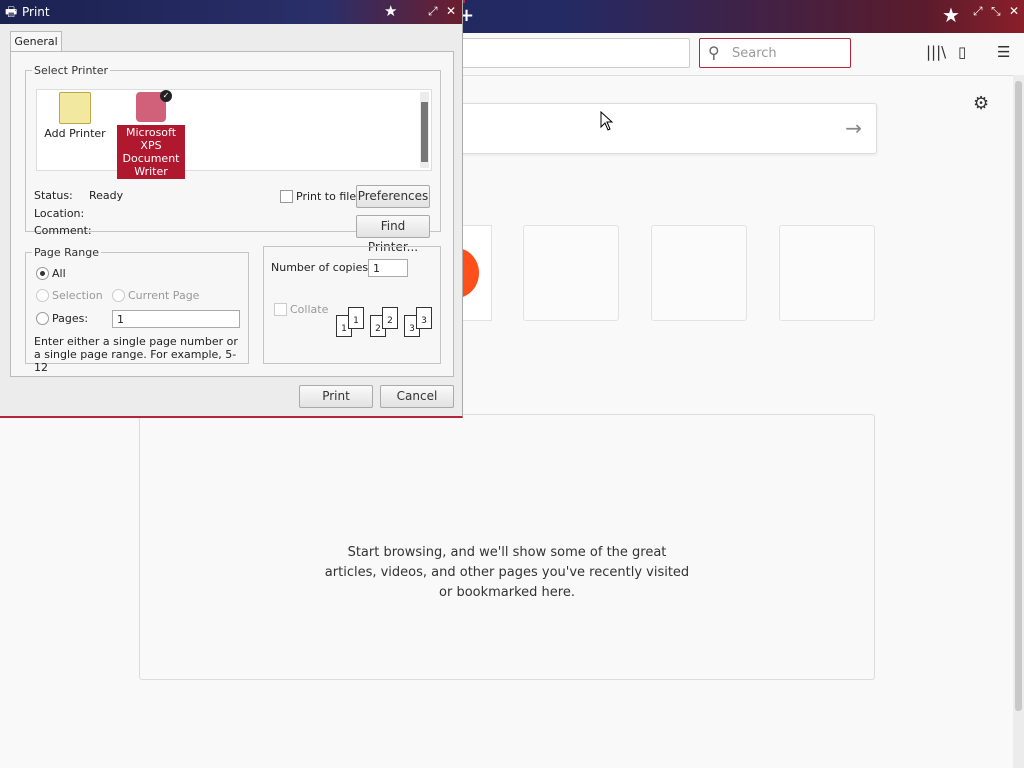  Describe the element at coordinates (75, 133) in the screenshot. I see `printer-label: Add Printer` at that location.